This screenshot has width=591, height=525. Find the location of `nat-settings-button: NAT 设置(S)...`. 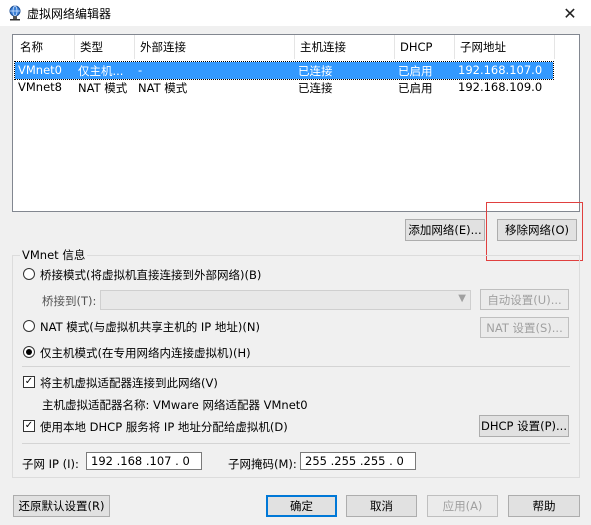

nat-settings-button: NAT 设置(S)... is located at coordinates (524, 327).